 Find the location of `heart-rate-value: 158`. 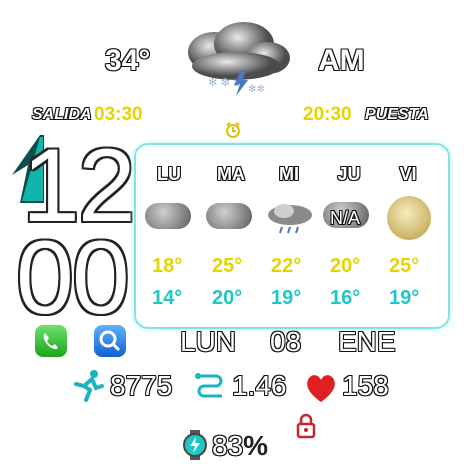

heart-rate-value: 158 is located at coordinates (365, 385).